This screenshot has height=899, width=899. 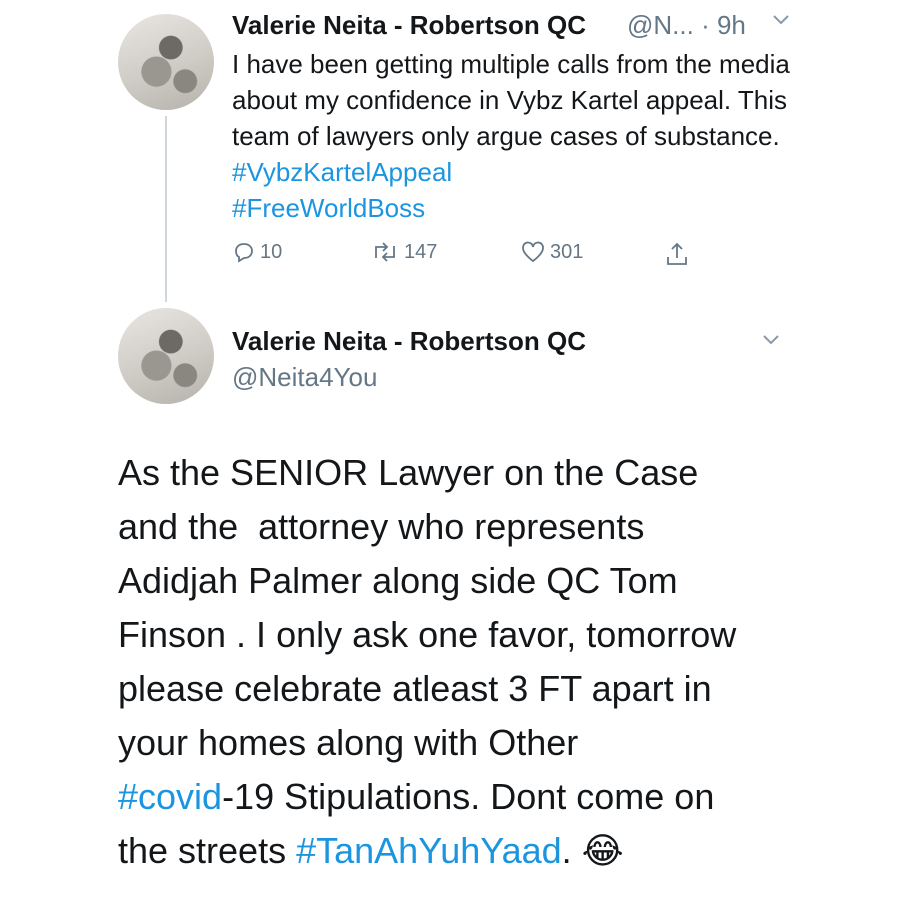 I want to click on hashtag-link: #TanAhYuhYaad, so click(x=429, y=850).